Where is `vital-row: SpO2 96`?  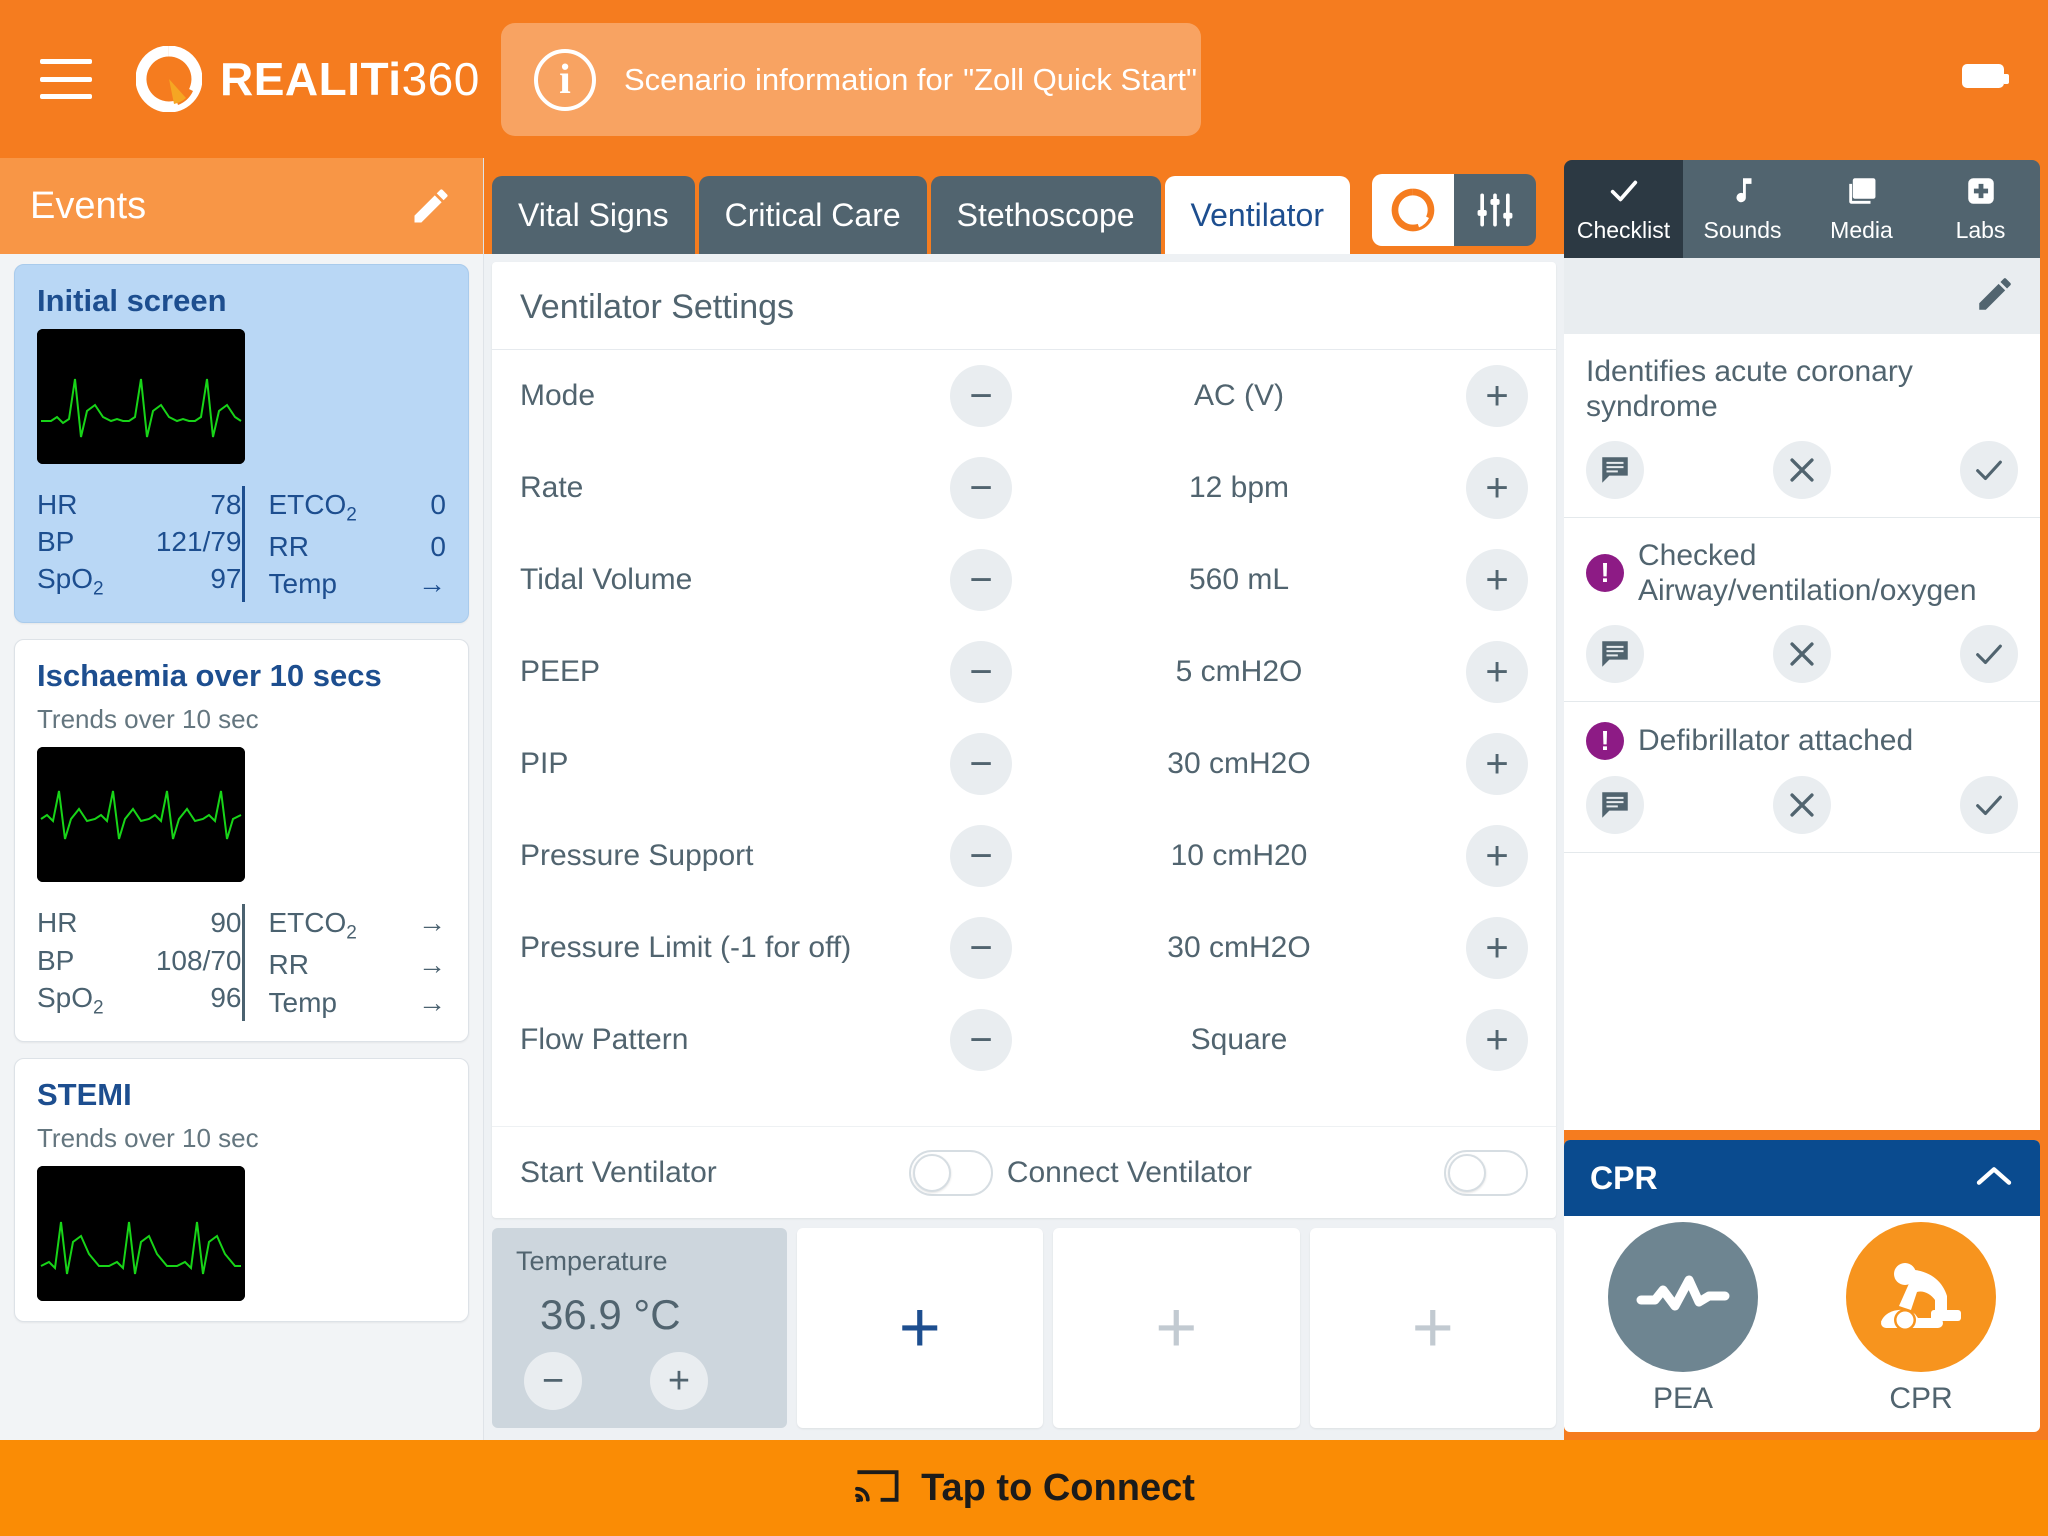
vital-row: SpO2 96 is located at coordinates (139, 1000).